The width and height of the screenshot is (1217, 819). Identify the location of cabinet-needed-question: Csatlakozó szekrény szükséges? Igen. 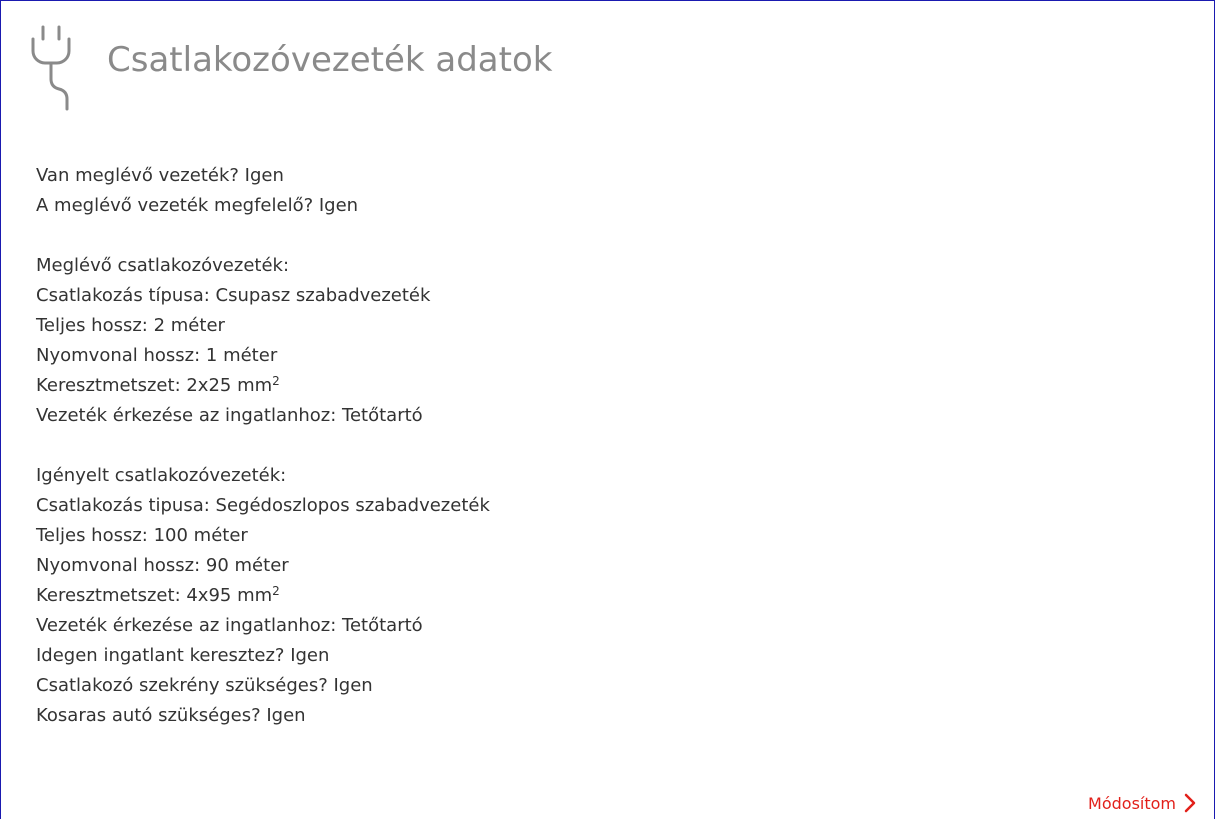
(204, 685).